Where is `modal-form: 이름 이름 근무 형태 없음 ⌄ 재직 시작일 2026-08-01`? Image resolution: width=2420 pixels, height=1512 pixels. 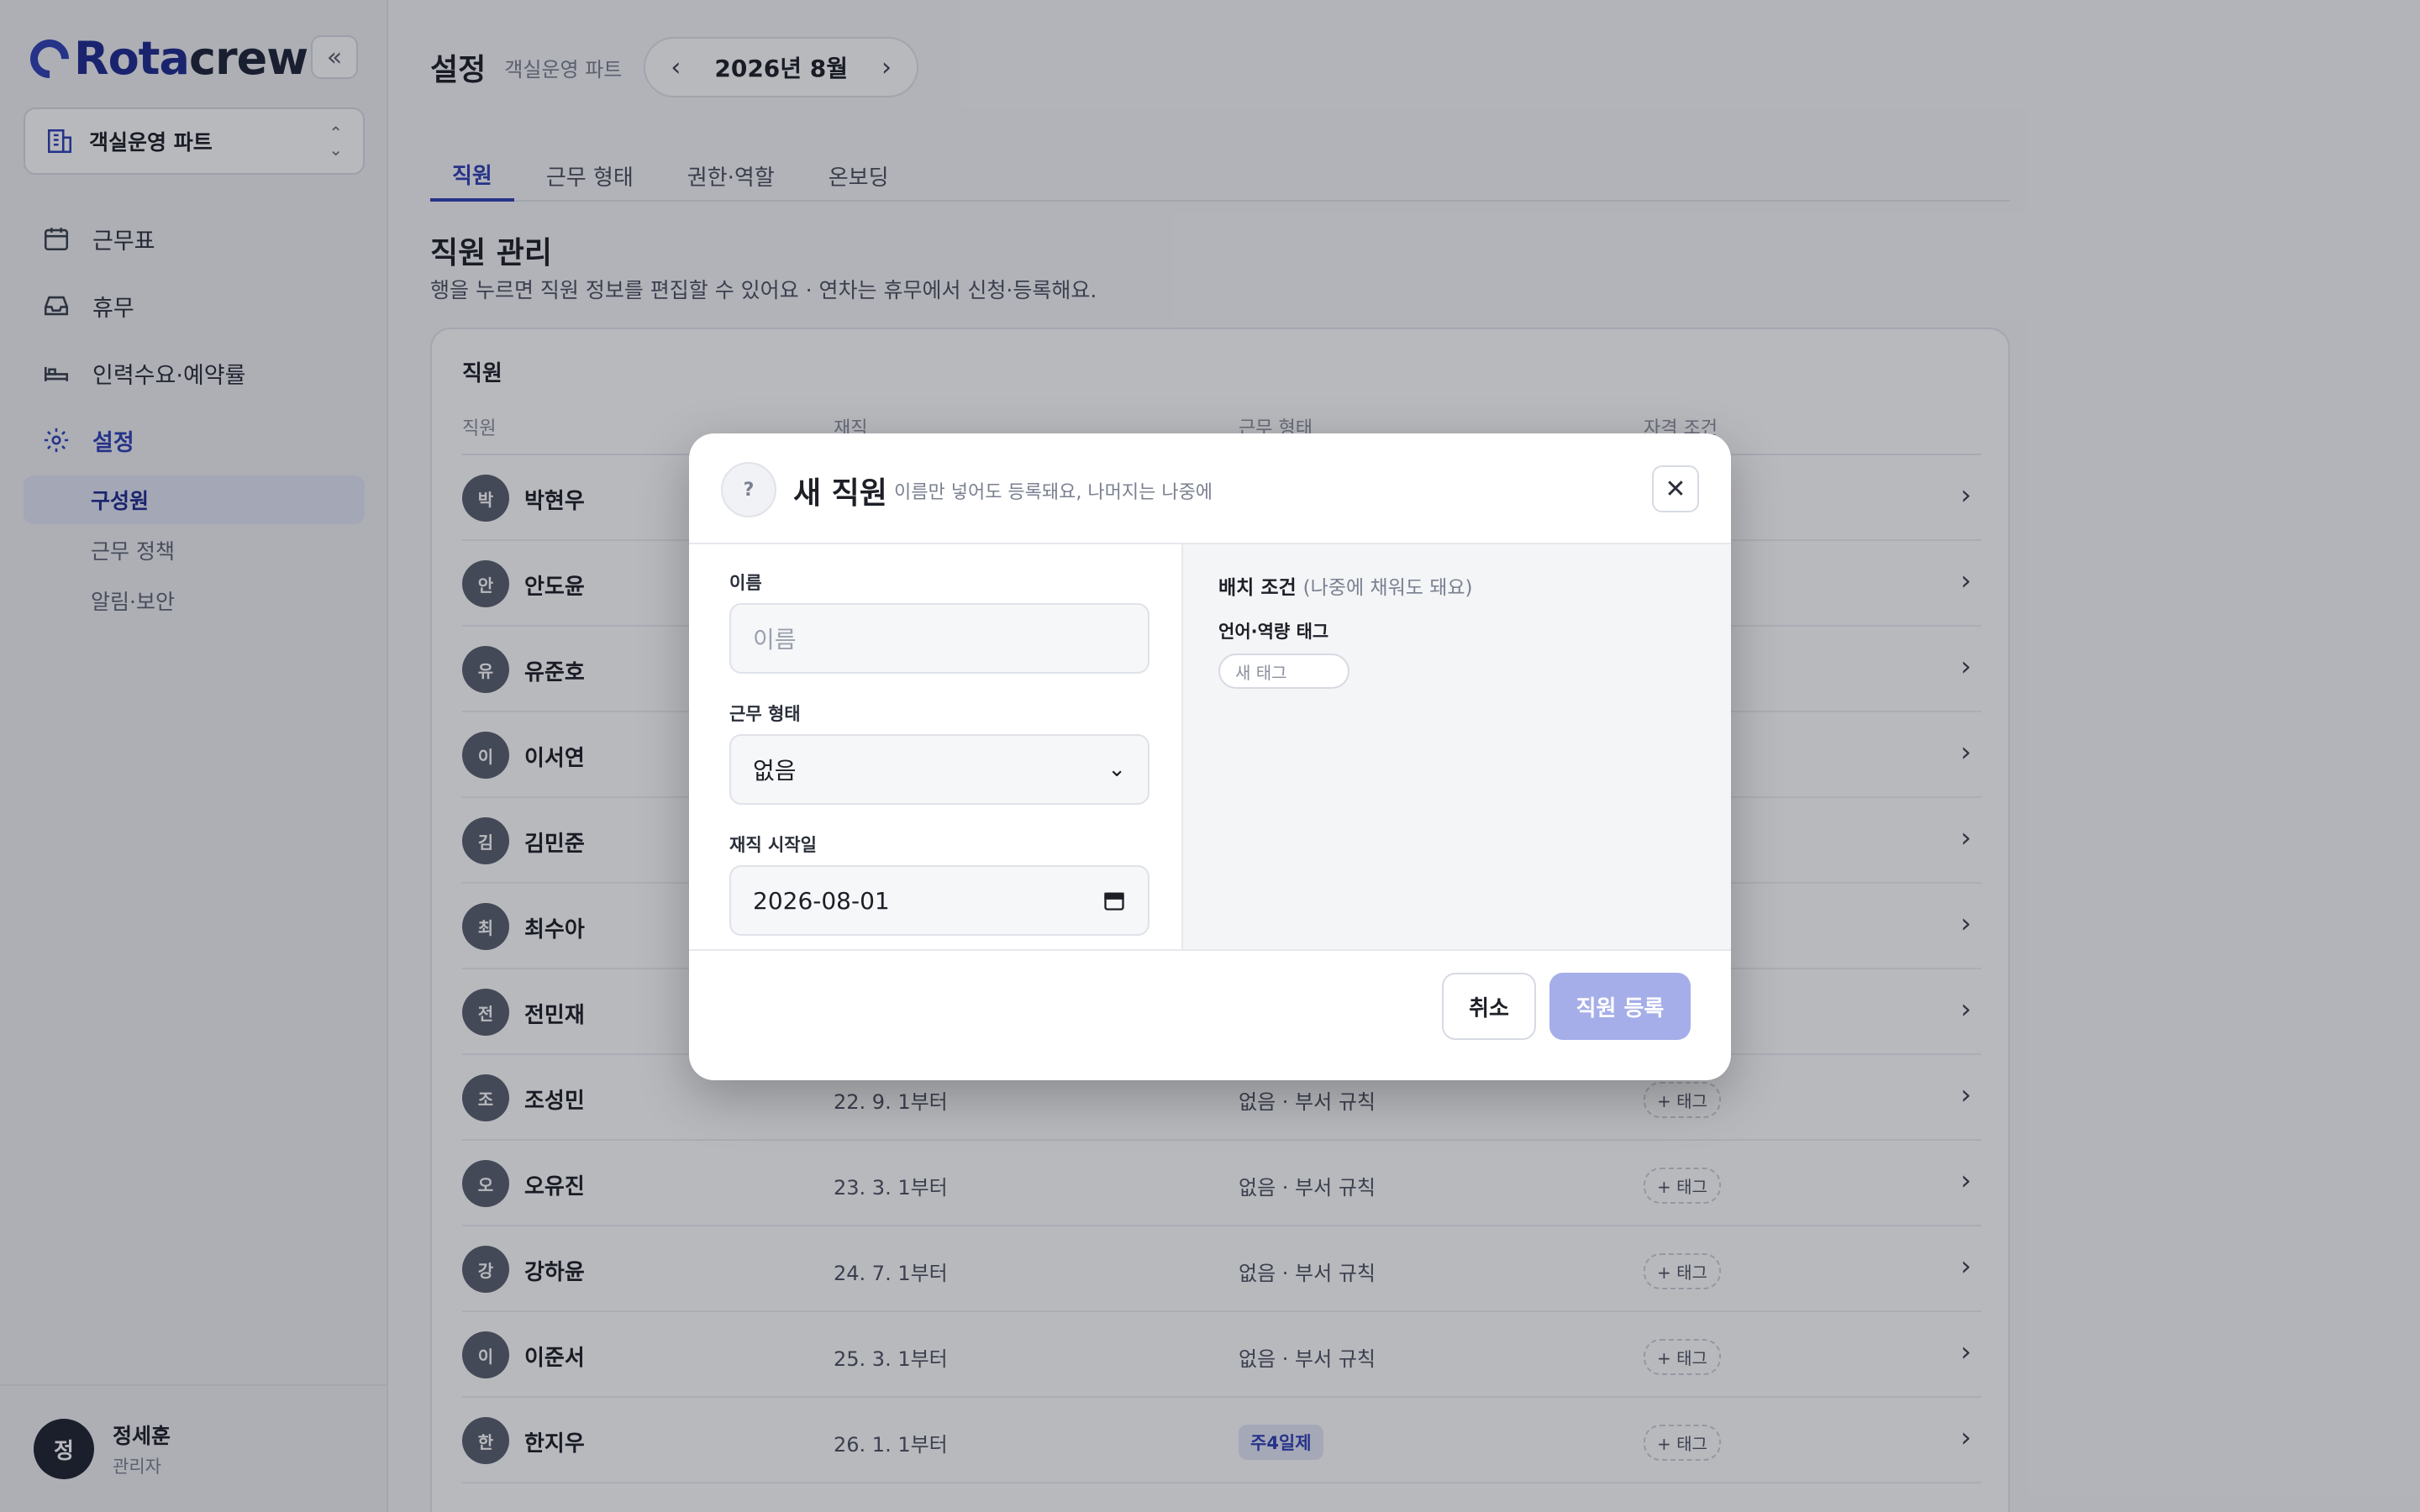
modal-form: 이름 이름 근무 형태 없음 ⌄ 재직 시작일 2026-08-01 is located at coordinates (936, 746).